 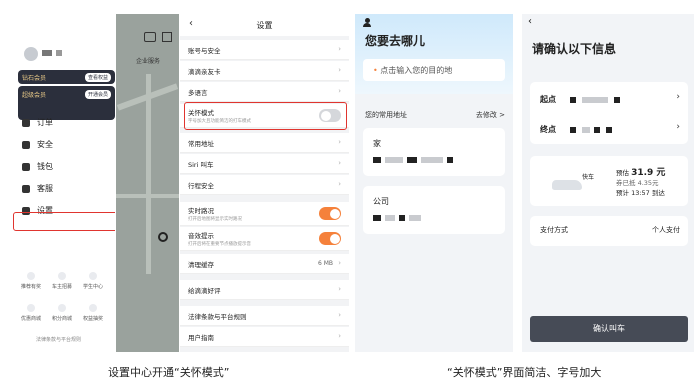 What do you see at coordinates (330, 238) in the screenshot?
I see `sound-toggle` at bounding box center [330, 238].